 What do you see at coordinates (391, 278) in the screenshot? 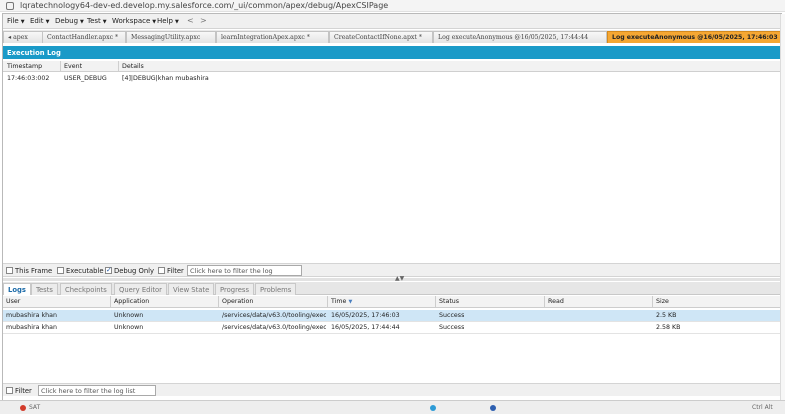
I see `panel-splitter: ▲▼` at bounding box center [391, 278].